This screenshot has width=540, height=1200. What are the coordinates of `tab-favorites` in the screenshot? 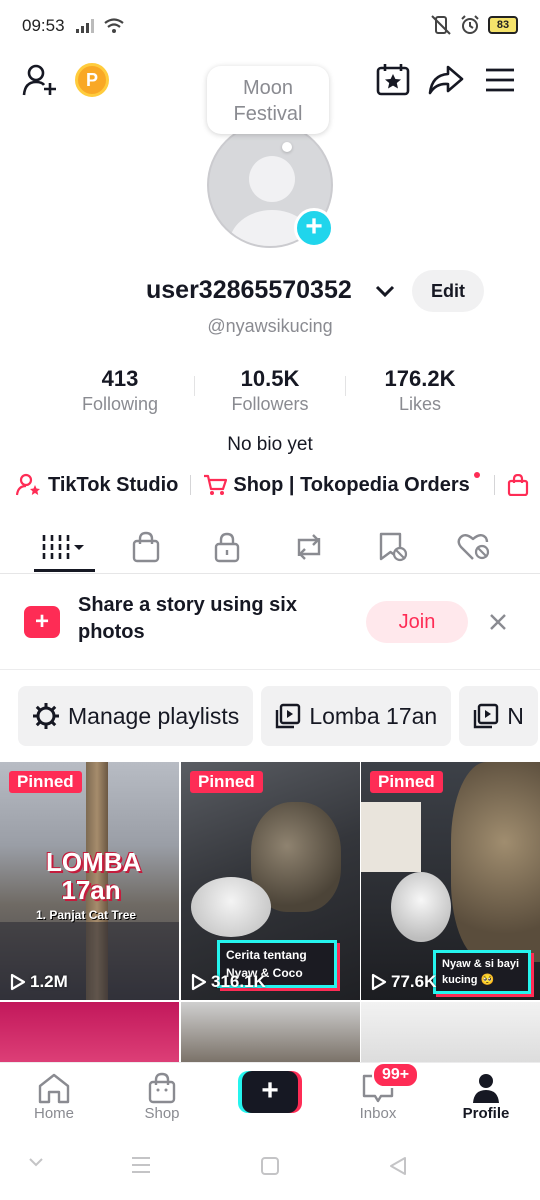 It's located at (392, 547).